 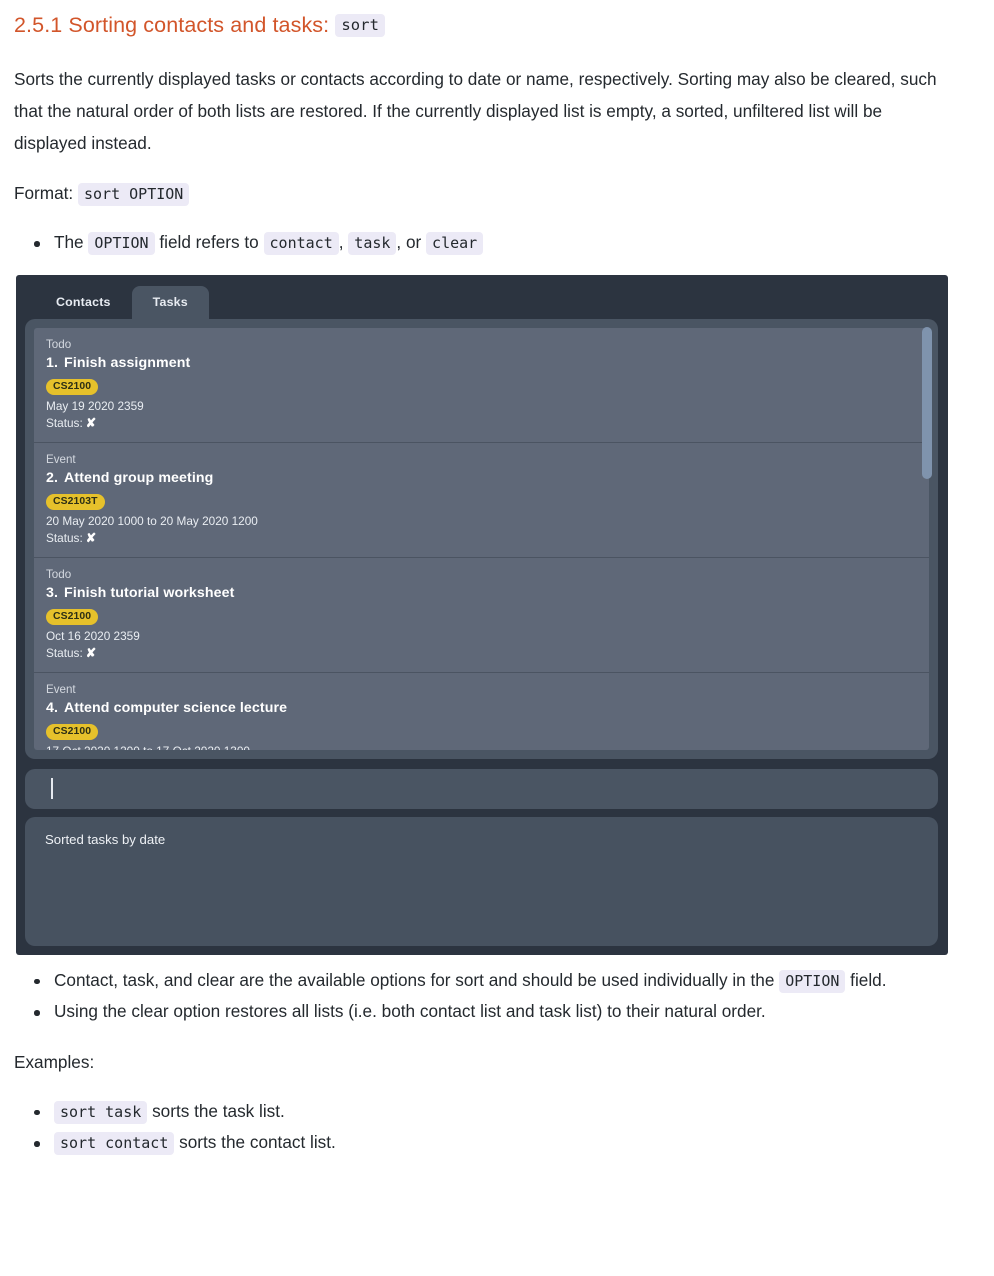 What do you see at coordinates (372, 243) in the screenshot?
I see `option-task-chip: task` at bounding box center [372, 243].